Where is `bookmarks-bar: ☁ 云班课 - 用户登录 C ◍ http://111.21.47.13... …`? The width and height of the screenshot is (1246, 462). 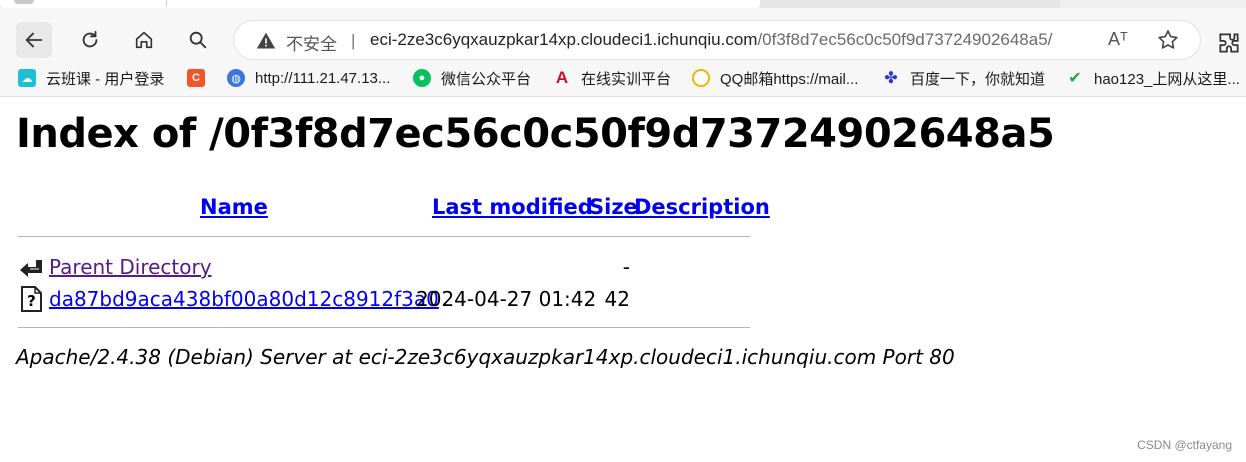
bookmarks-bar: ☁ 云班课 - 用户登录 C ◍ http://111.21.47.13... … is located at coordinates (623, 78).